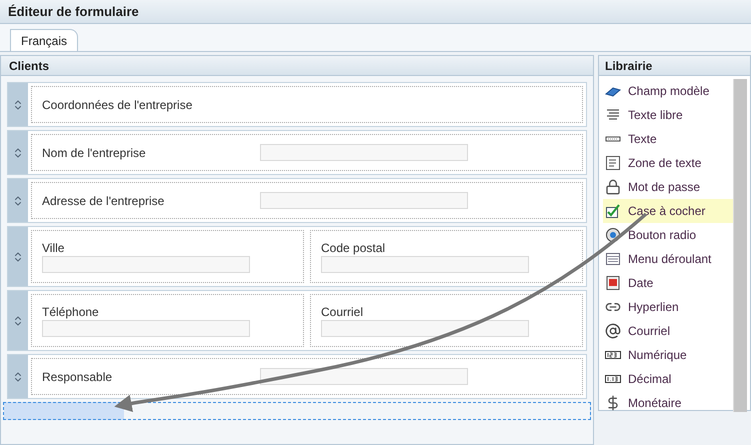  Describe the element at coordinates (104, 201) in the screenshot. I see `field-label: Adresse de l'entreprise` at that location.